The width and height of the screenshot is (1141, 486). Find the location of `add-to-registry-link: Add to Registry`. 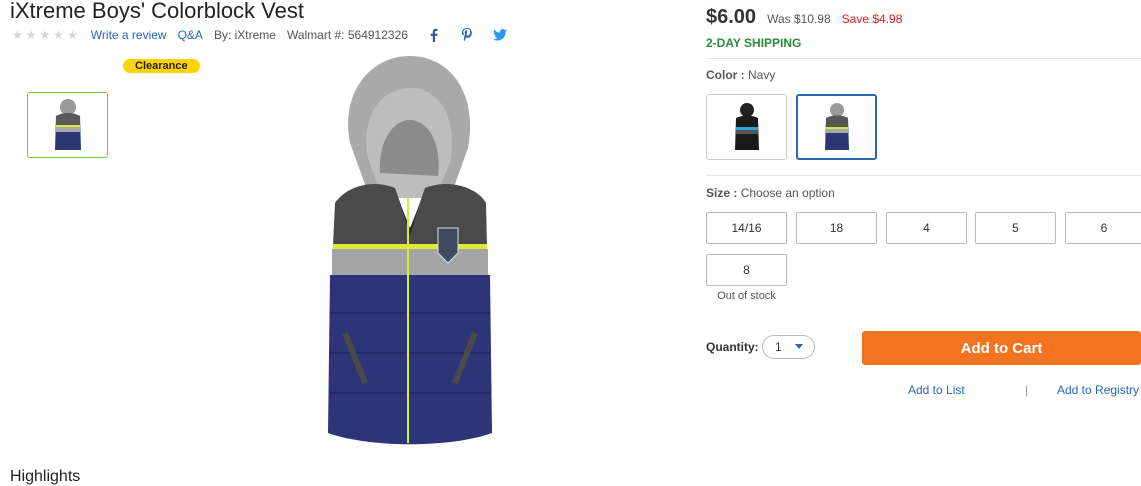

add-to-registry-link: Add to Registry is located at coordinates (1098, 390).